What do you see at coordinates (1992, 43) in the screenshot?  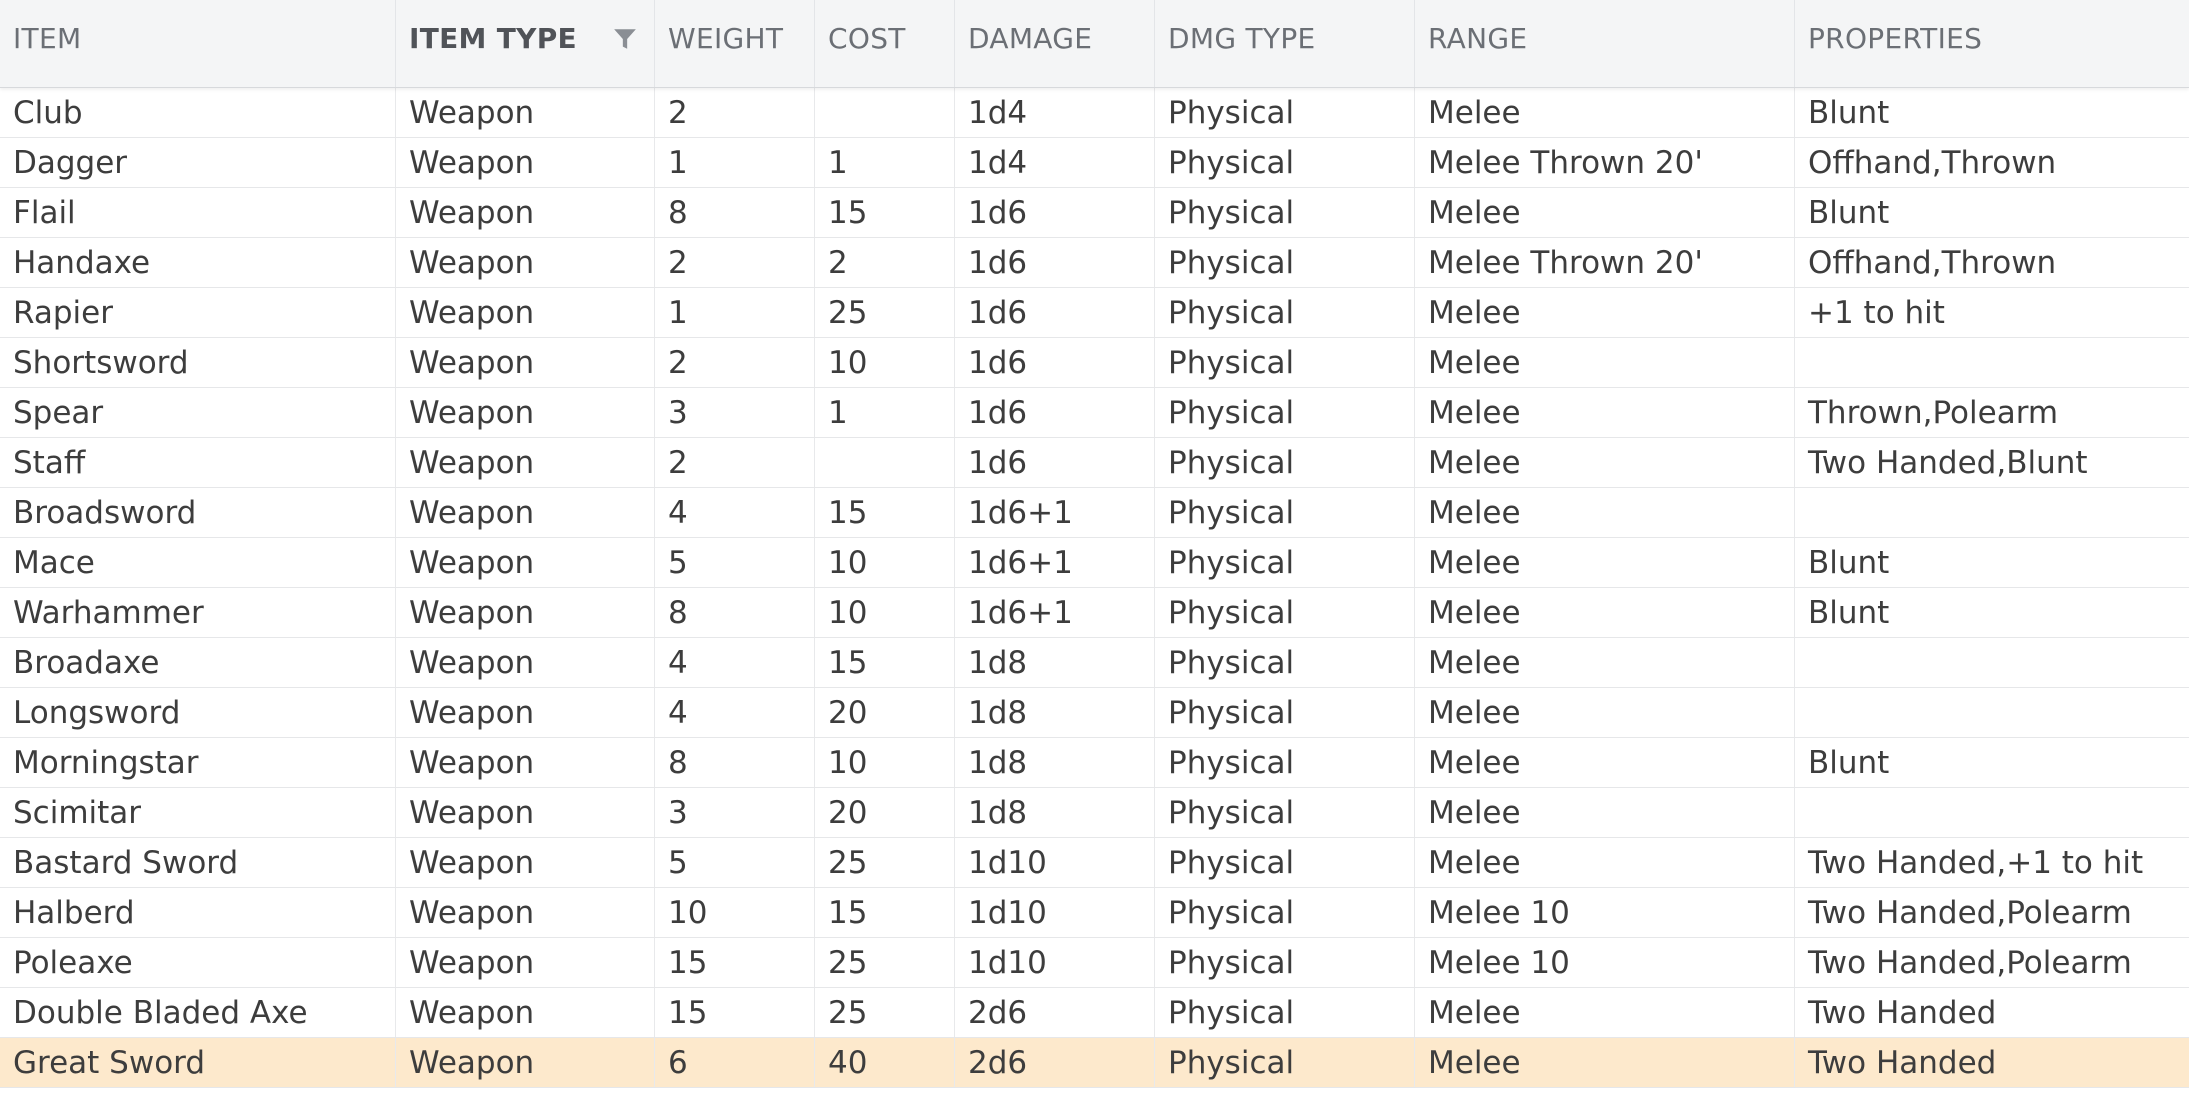 I see `column-header-properties: PROPERTIES` at bounding box center [1992, 43].